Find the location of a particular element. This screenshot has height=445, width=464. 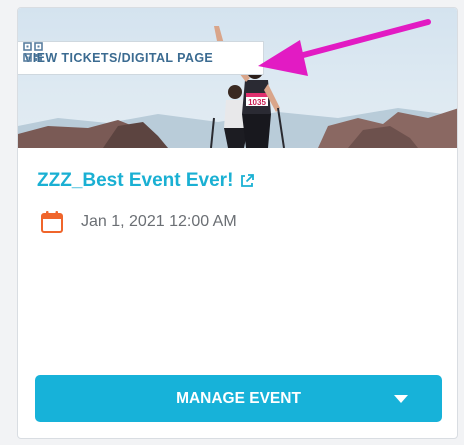

calendar-icon is located at coordinates (52, 222).